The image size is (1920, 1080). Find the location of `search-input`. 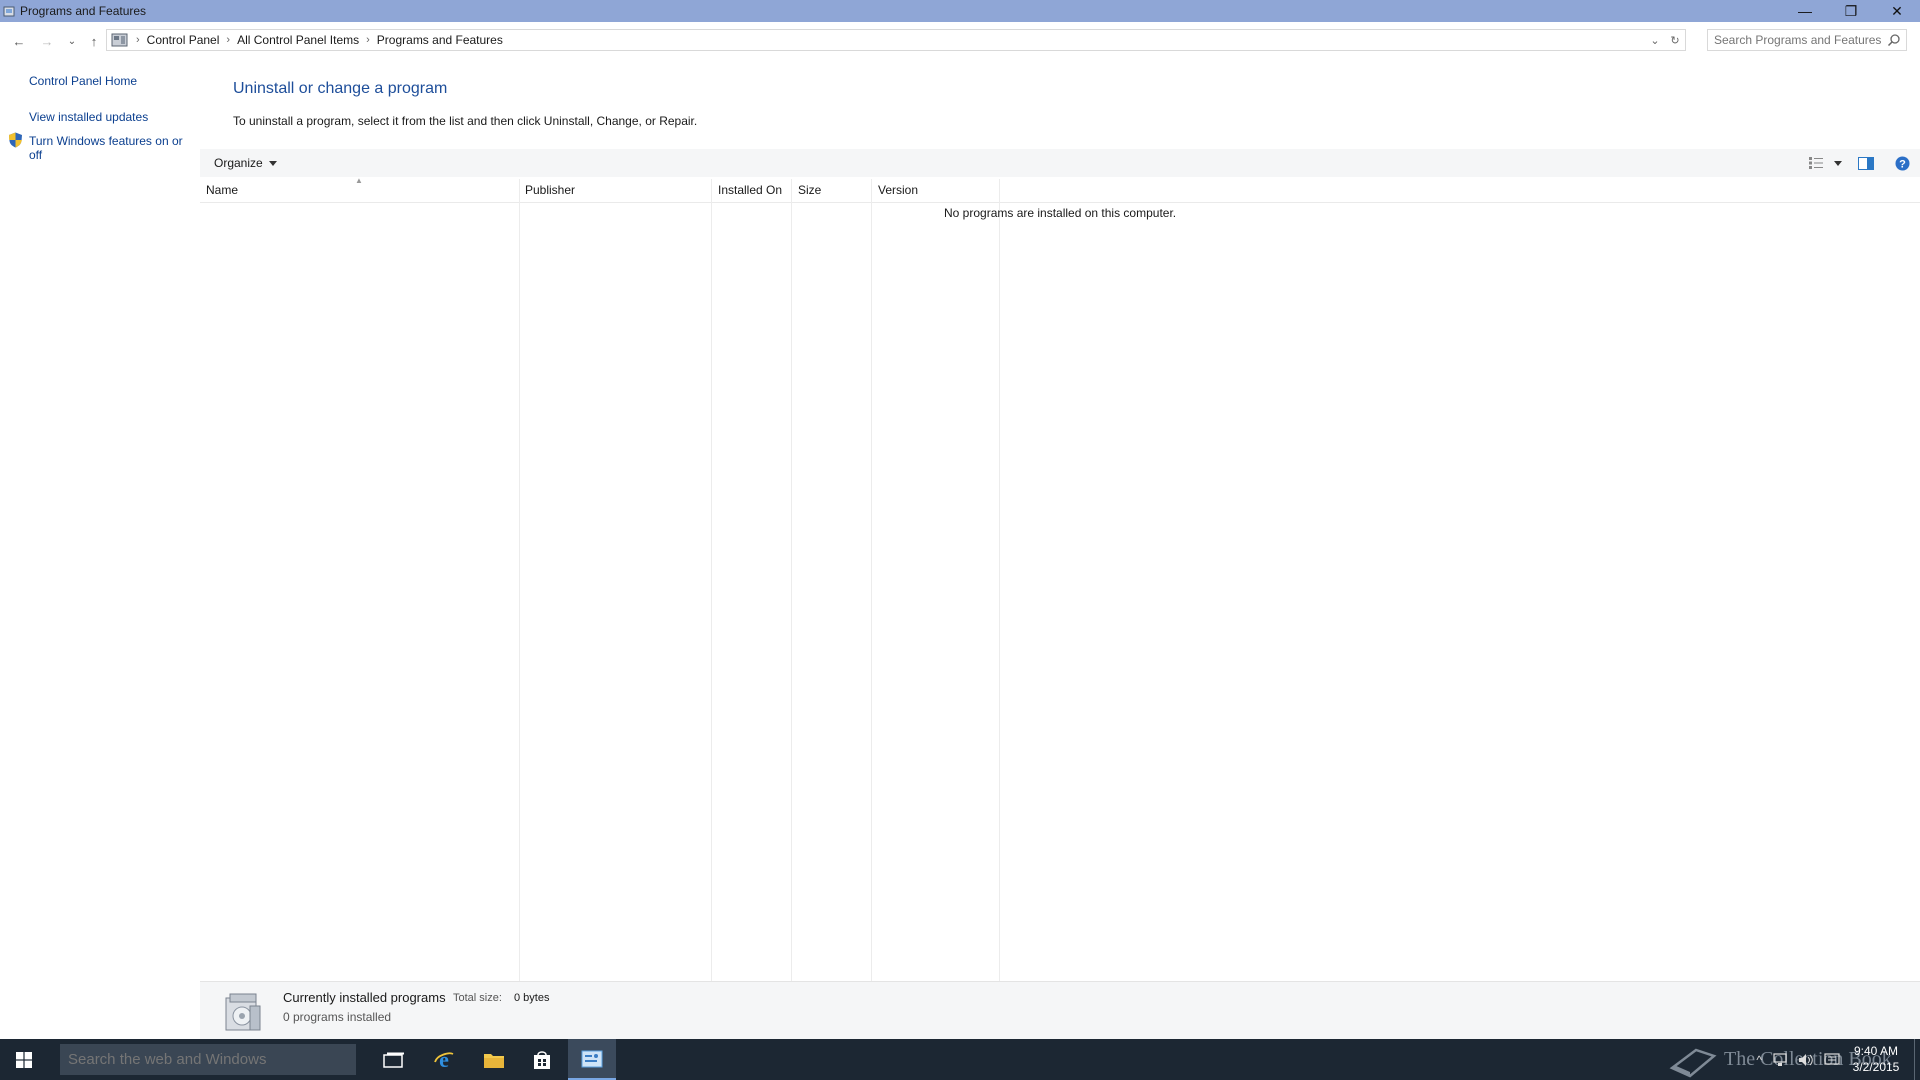

search-input is located at coordinates (1799, 40).